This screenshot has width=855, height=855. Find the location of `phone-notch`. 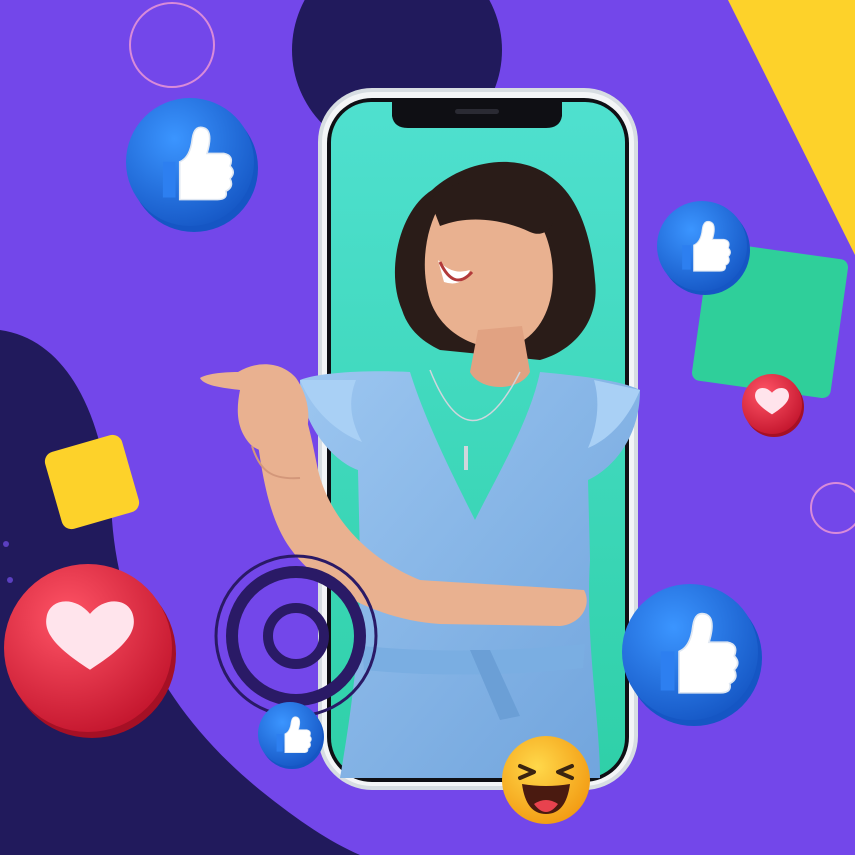

phone-notch is located at coordinates (477, 115).